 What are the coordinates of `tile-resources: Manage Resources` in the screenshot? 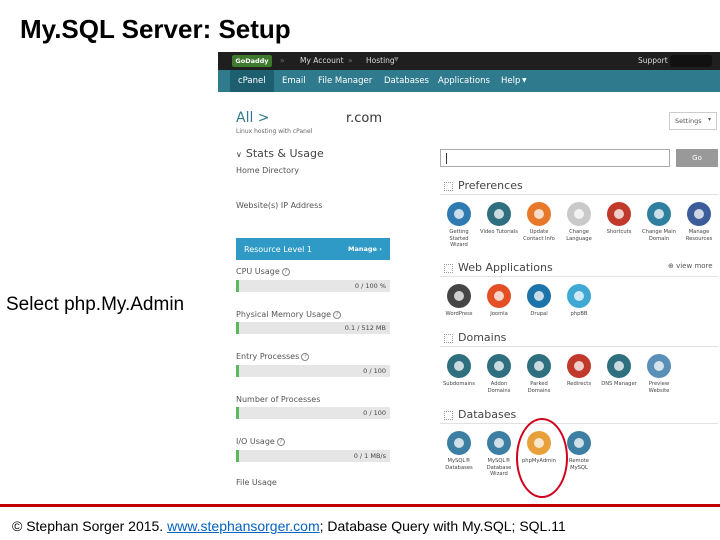 It's located at (699, 221).